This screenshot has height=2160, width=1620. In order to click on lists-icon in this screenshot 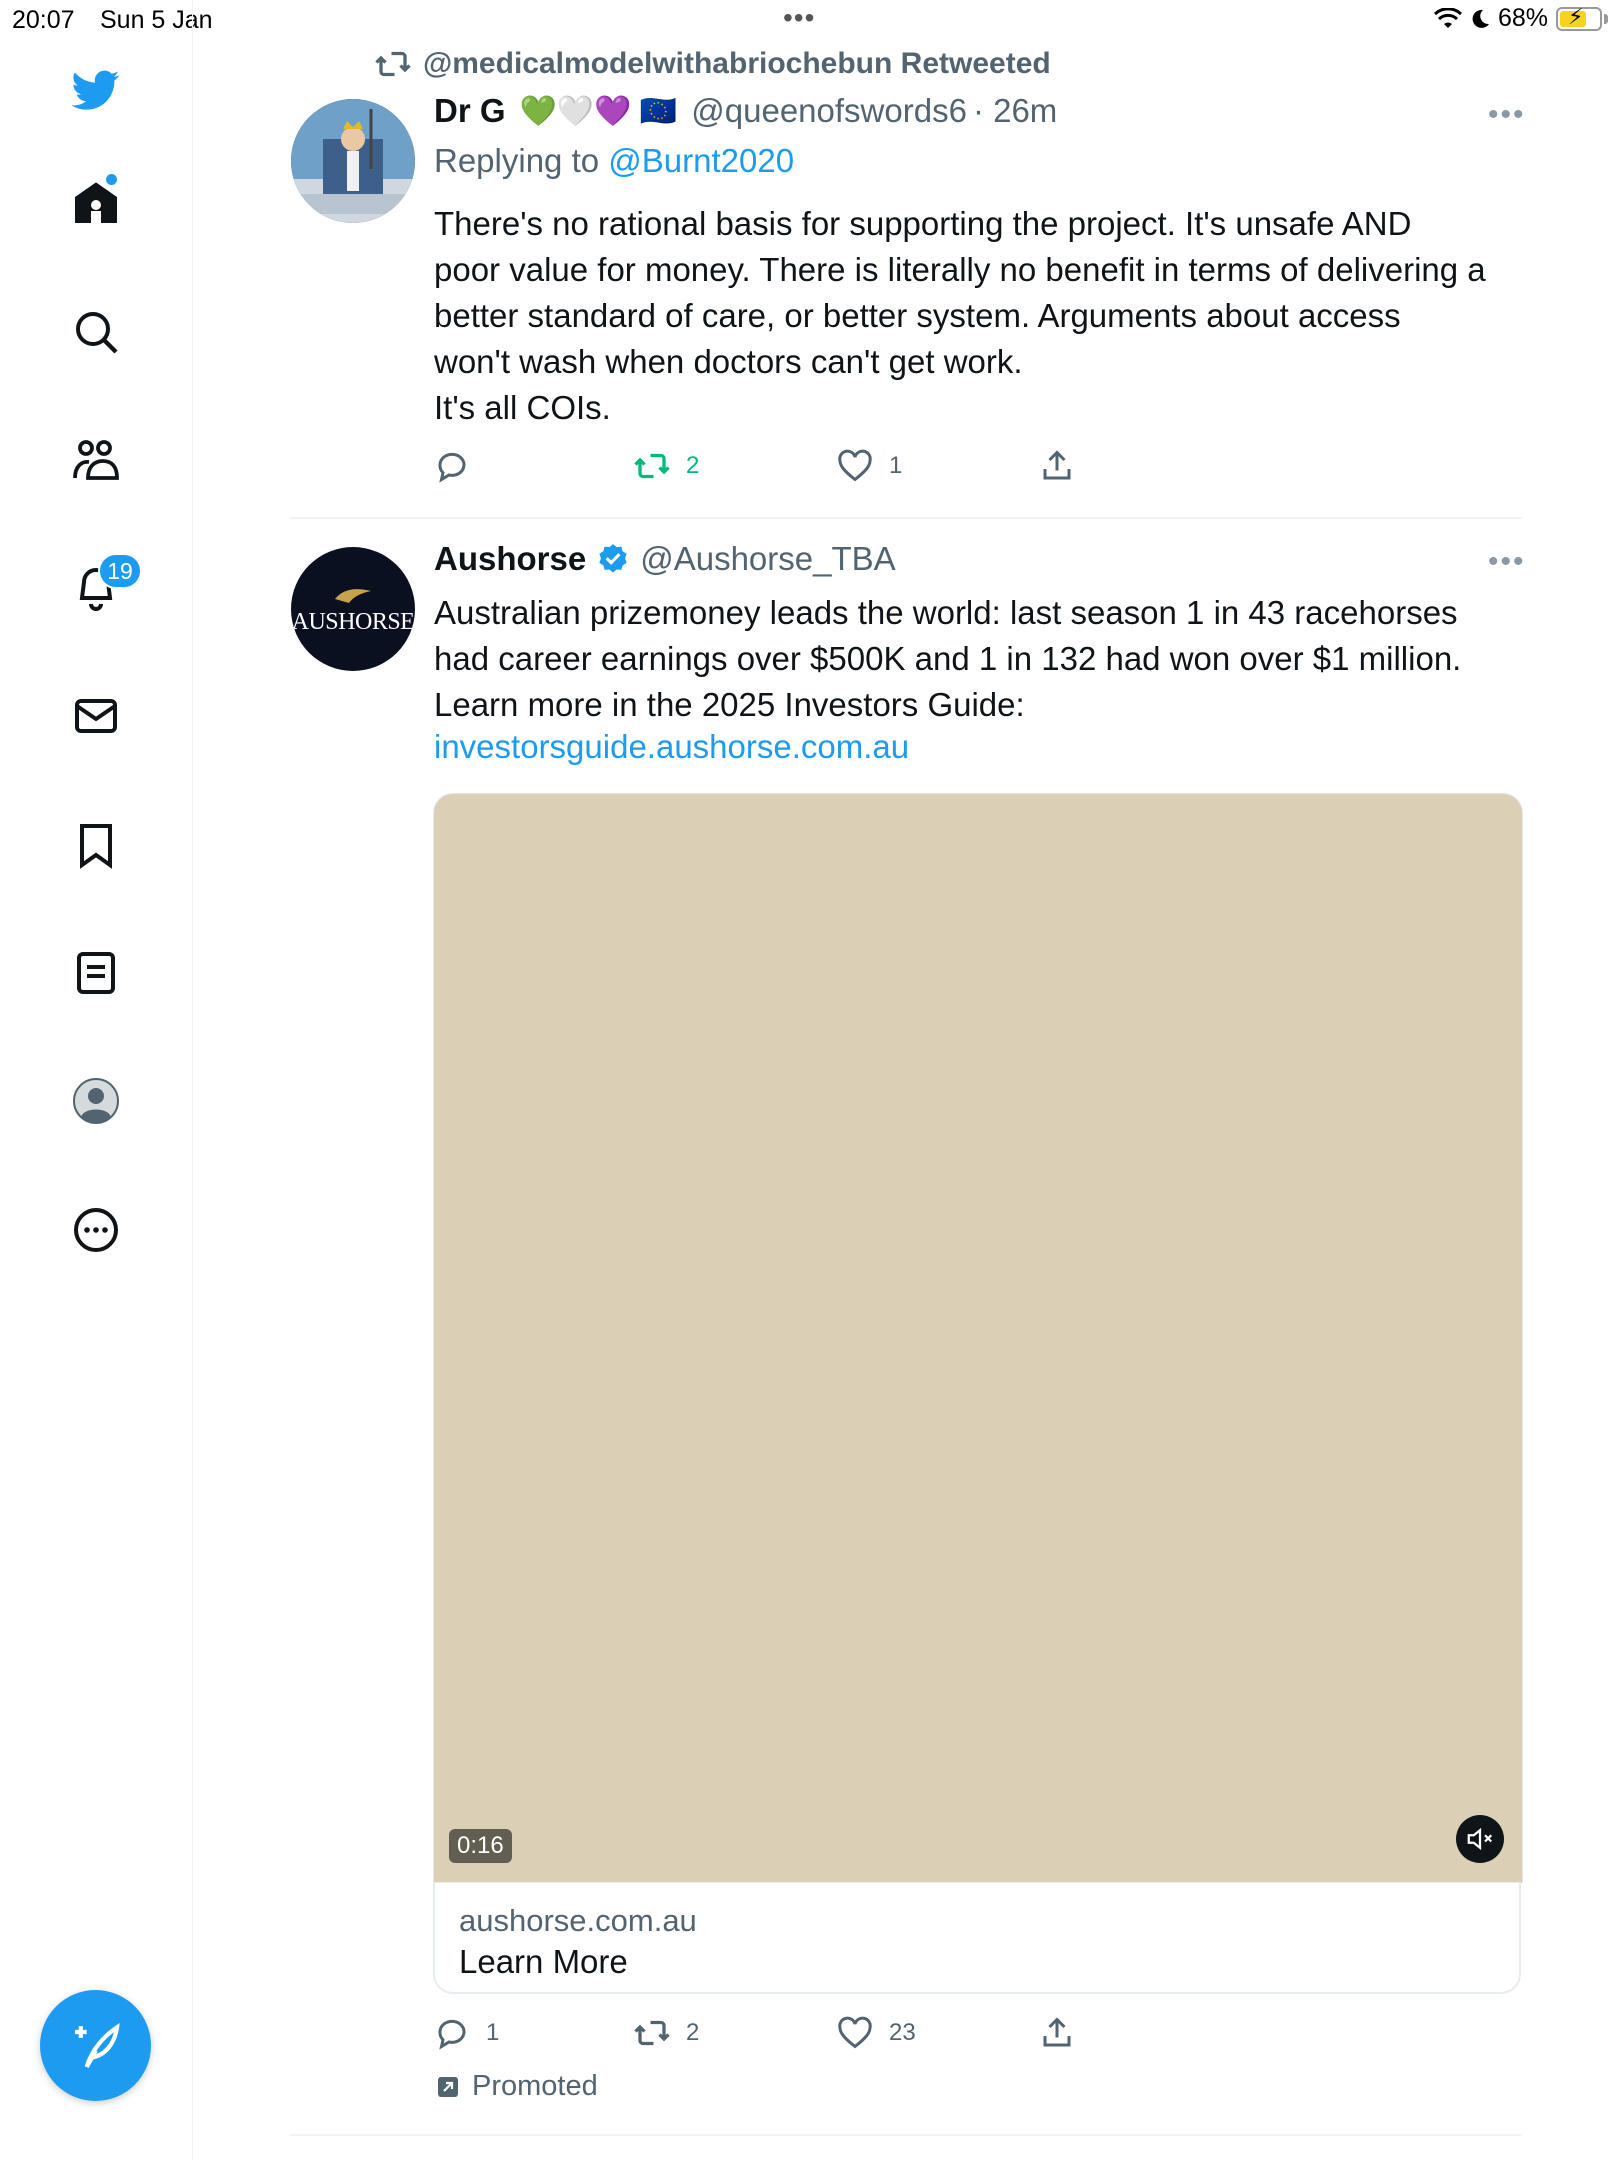, I will do `click(96, 973)`.